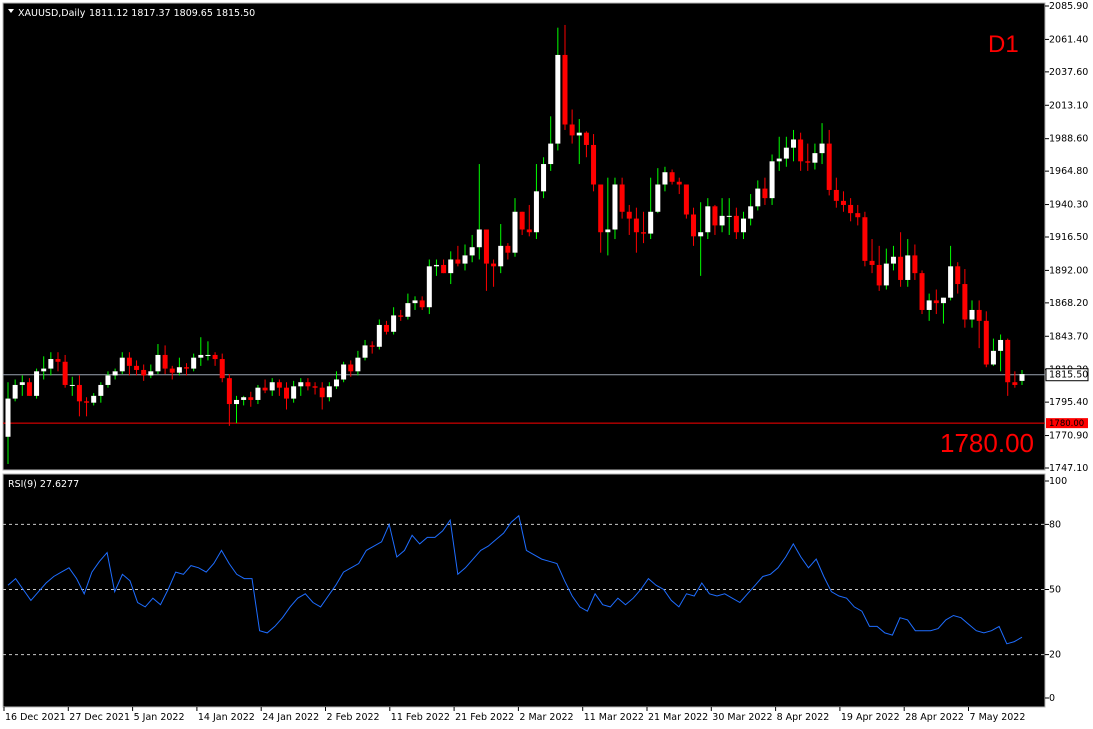 This screenshot has height=729, width=1093. Describe the element at coordinates (1056, 590) in the screenshot. I see `rsi-axis: 100 80 50 20 0` at that location.